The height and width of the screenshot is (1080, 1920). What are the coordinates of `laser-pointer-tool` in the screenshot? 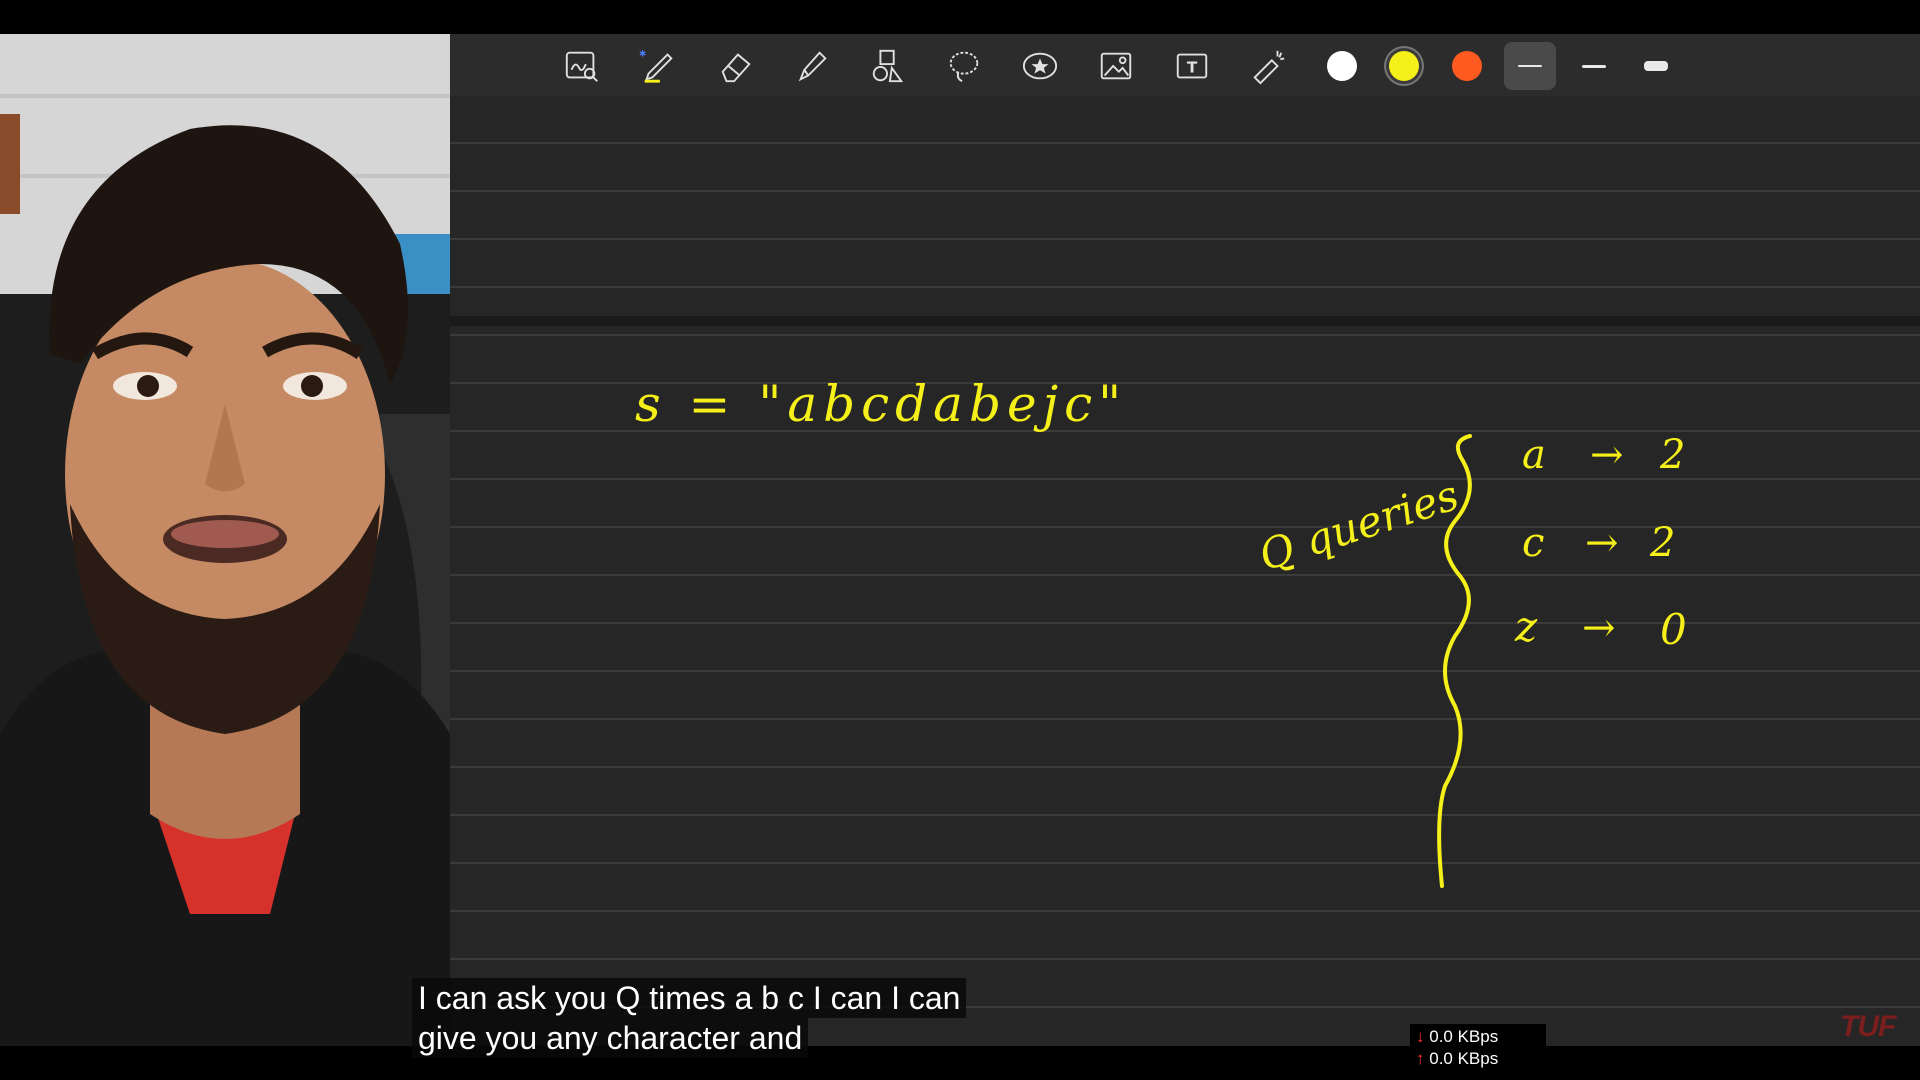 It's located at (1268, 66).